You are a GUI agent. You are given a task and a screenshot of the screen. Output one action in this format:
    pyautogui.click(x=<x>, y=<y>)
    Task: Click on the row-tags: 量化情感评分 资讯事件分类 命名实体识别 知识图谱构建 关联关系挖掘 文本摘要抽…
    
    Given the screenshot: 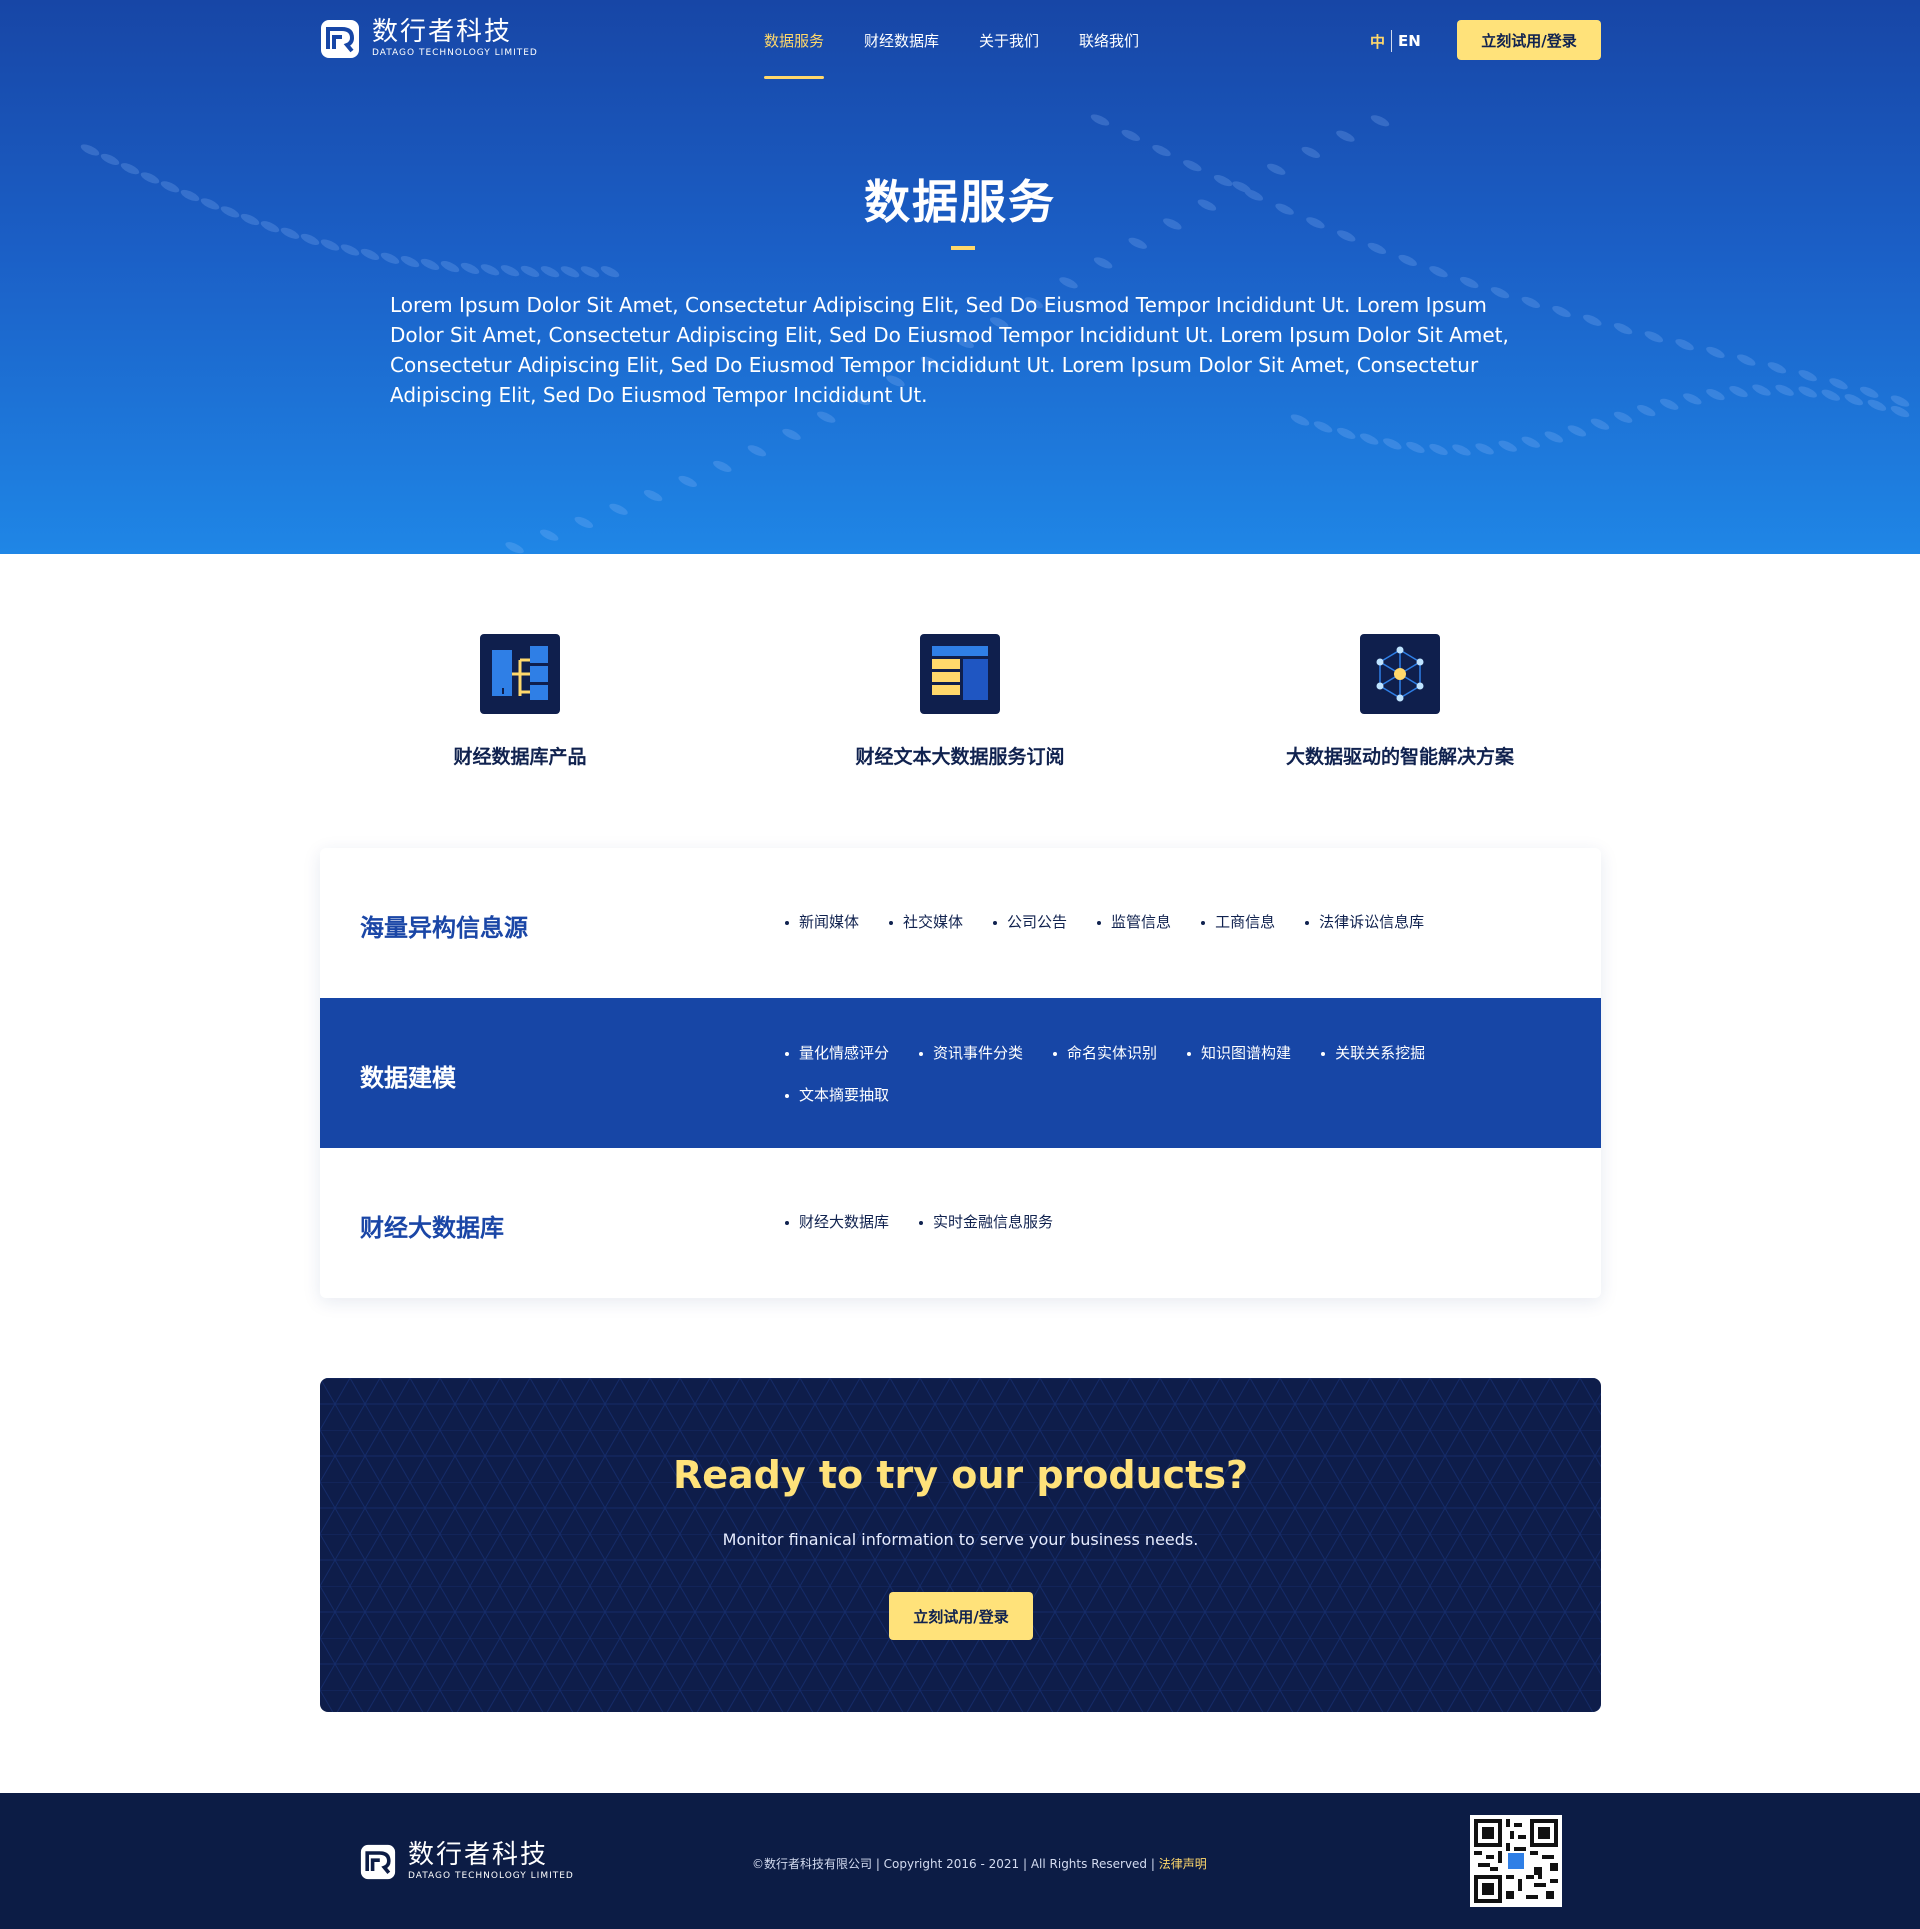 What is the action you would take?
    pyautogui.click(x=1165, y=1085)
    